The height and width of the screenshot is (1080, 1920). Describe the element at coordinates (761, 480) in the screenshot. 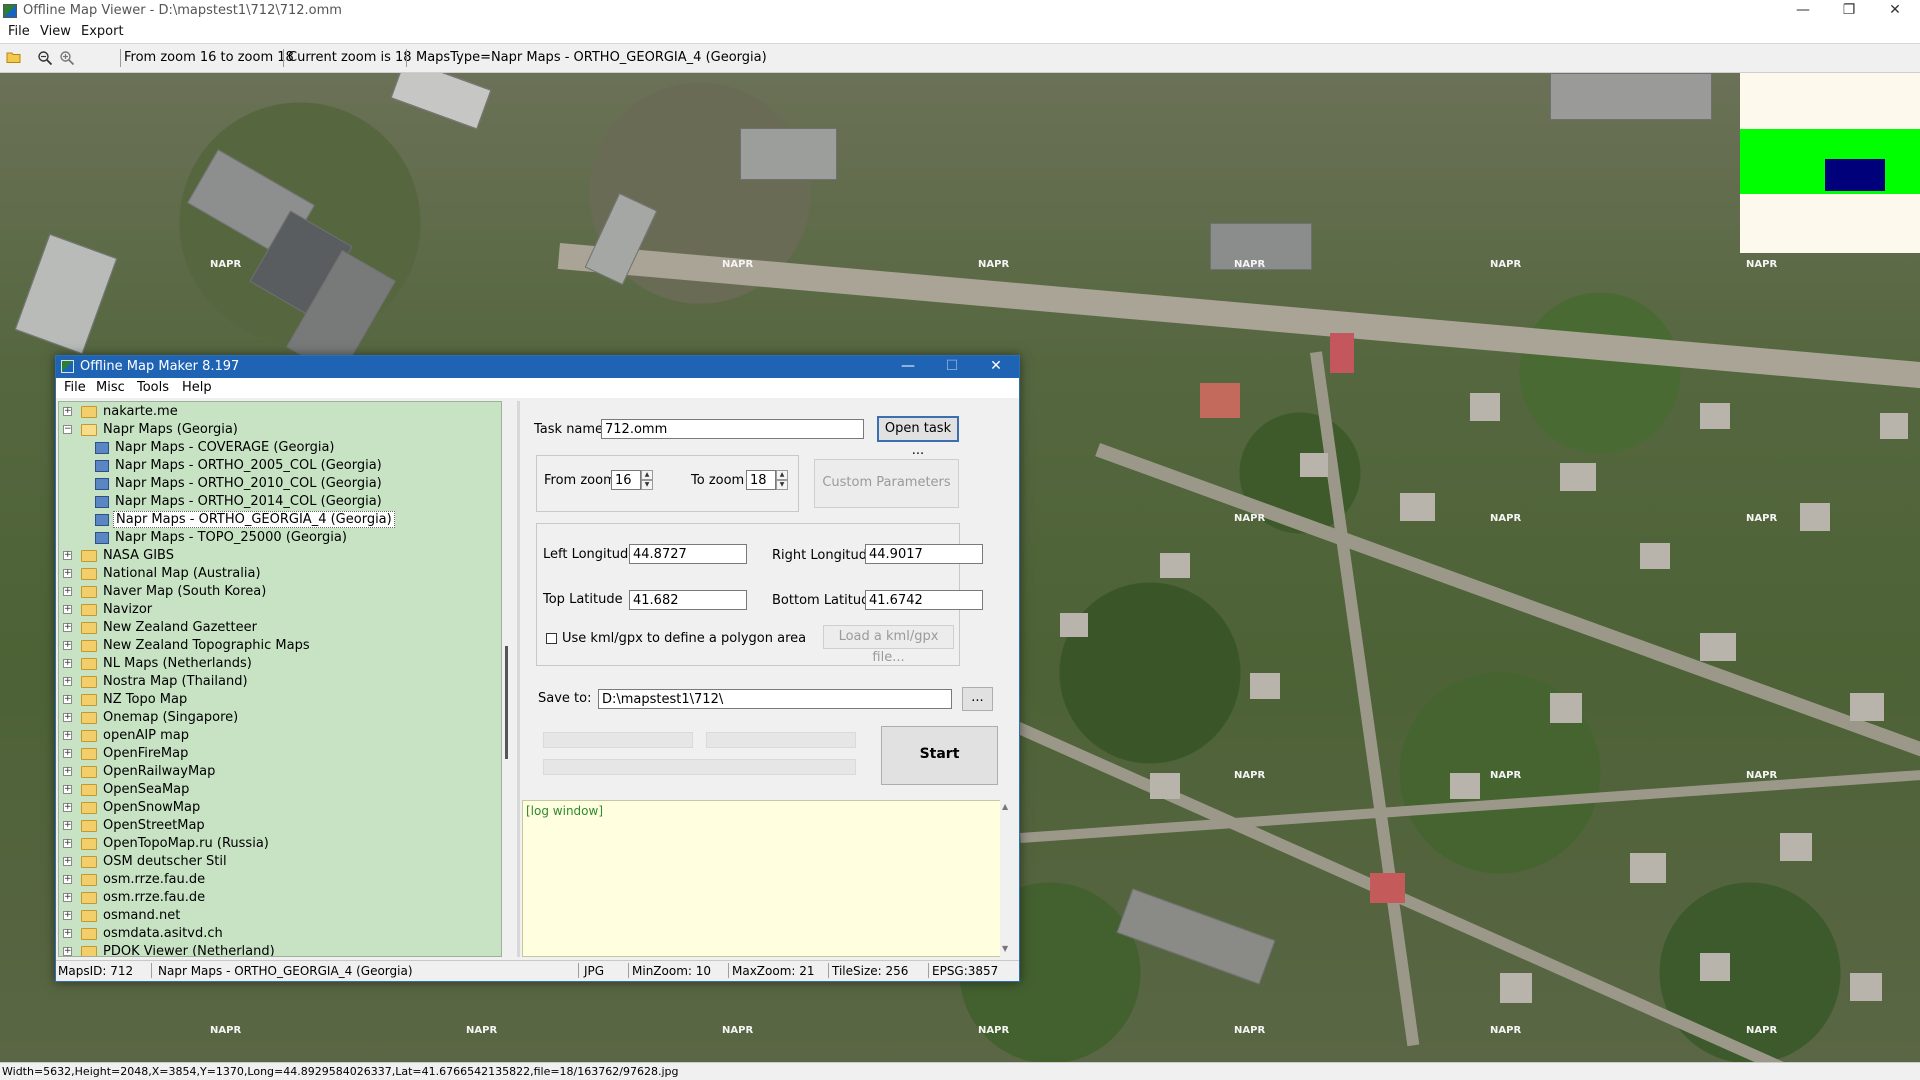

I see `to-zoom-input: 18` at that location.